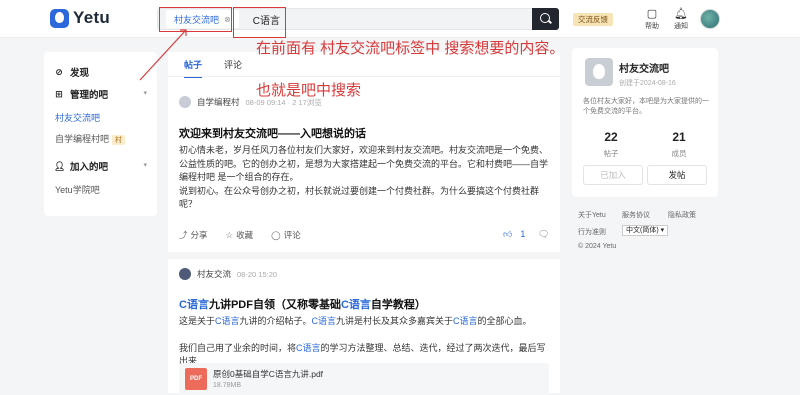 The width and height of the screenshot is (800, 395). I want to click on top-header: Yetu 村友交流吧 ⊗ 交流反馈 ▢ 帮助 🔔︎ 通知, so click(400, 19).